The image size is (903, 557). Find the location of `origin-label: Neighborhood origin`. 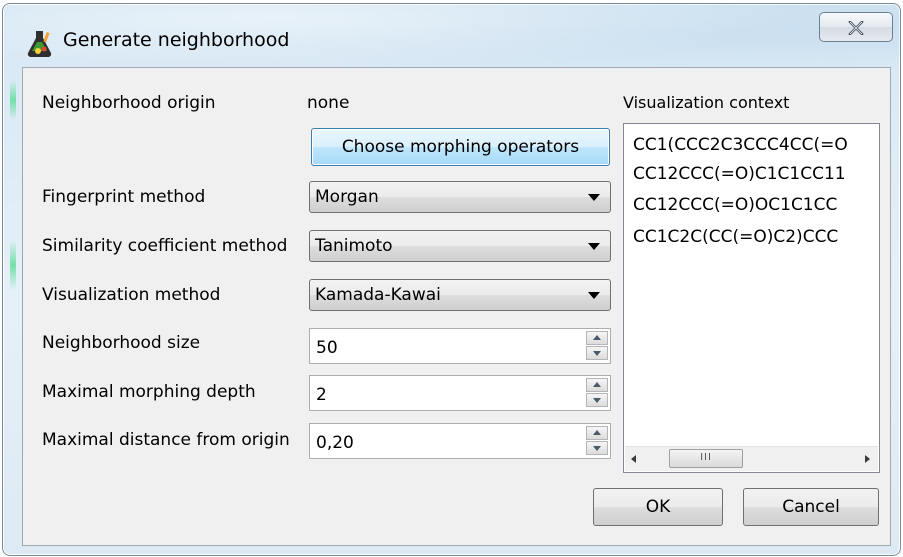

origin-label: Neighborhood origin is located at coordinates (129, 103).